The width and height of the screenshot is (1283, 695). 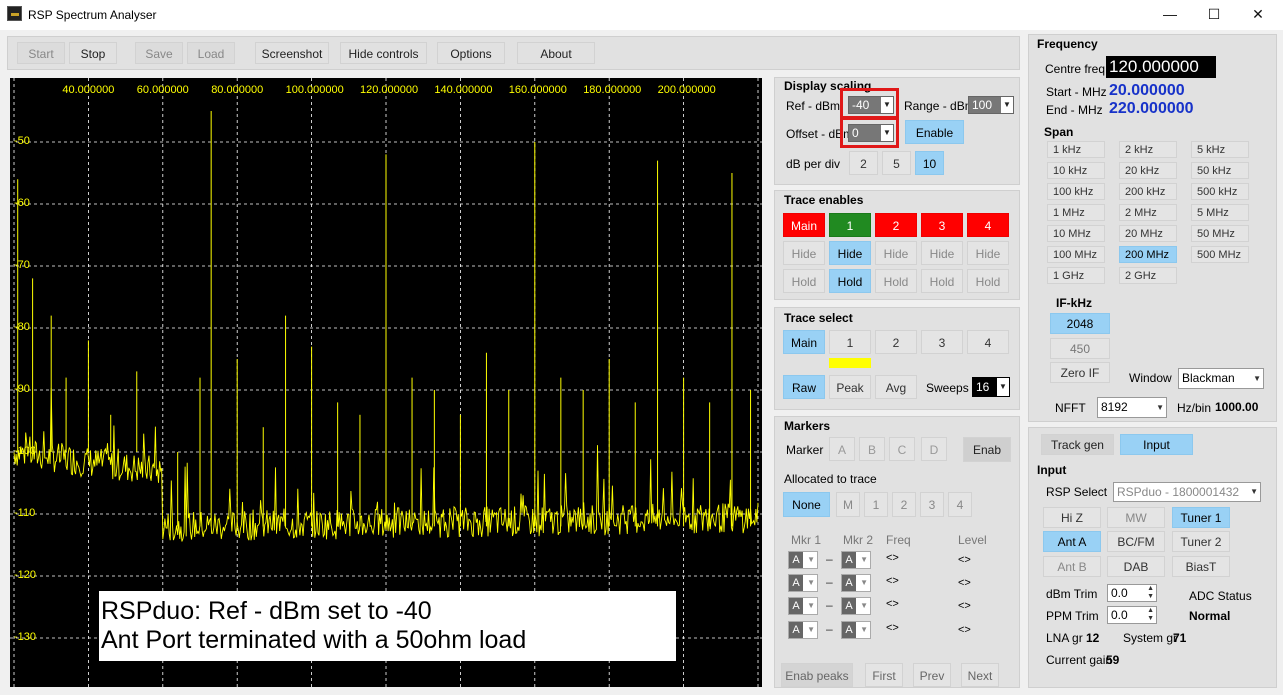 What do you see at coordinates (1148, 170) in the screenshot?
I see `span-20-khz-button: 20 kHz` at bounding box center [1148, 170].